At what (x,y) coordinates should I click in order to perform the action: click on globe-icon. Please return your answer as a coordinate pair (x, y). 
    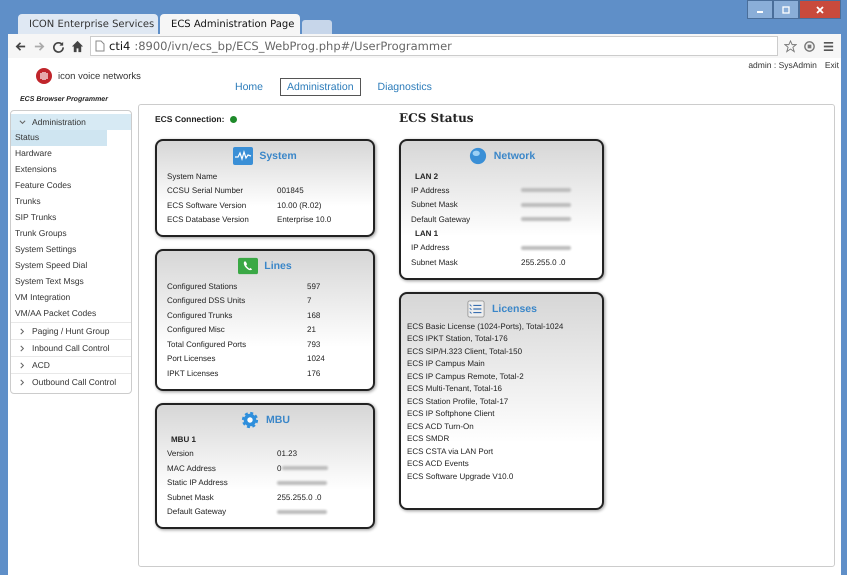
    Looking at the image, I should click on (478, 156).